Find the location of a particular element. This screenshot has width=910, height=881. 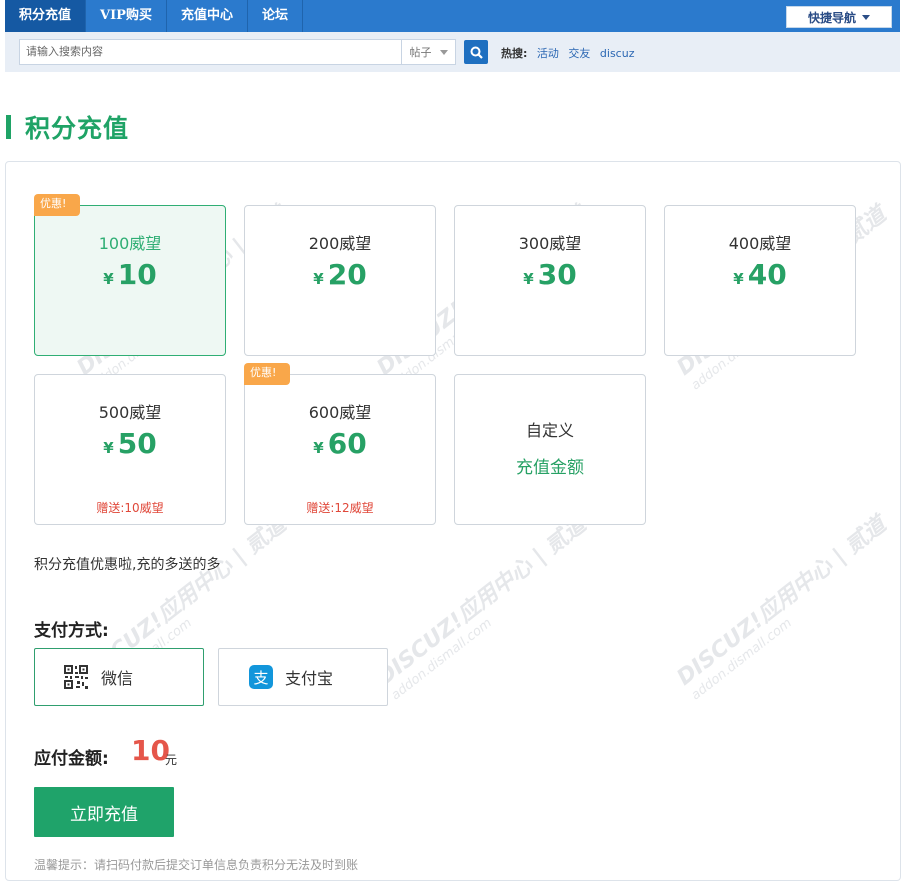

package-price: ¥60 is located at coordinates (340, 443).